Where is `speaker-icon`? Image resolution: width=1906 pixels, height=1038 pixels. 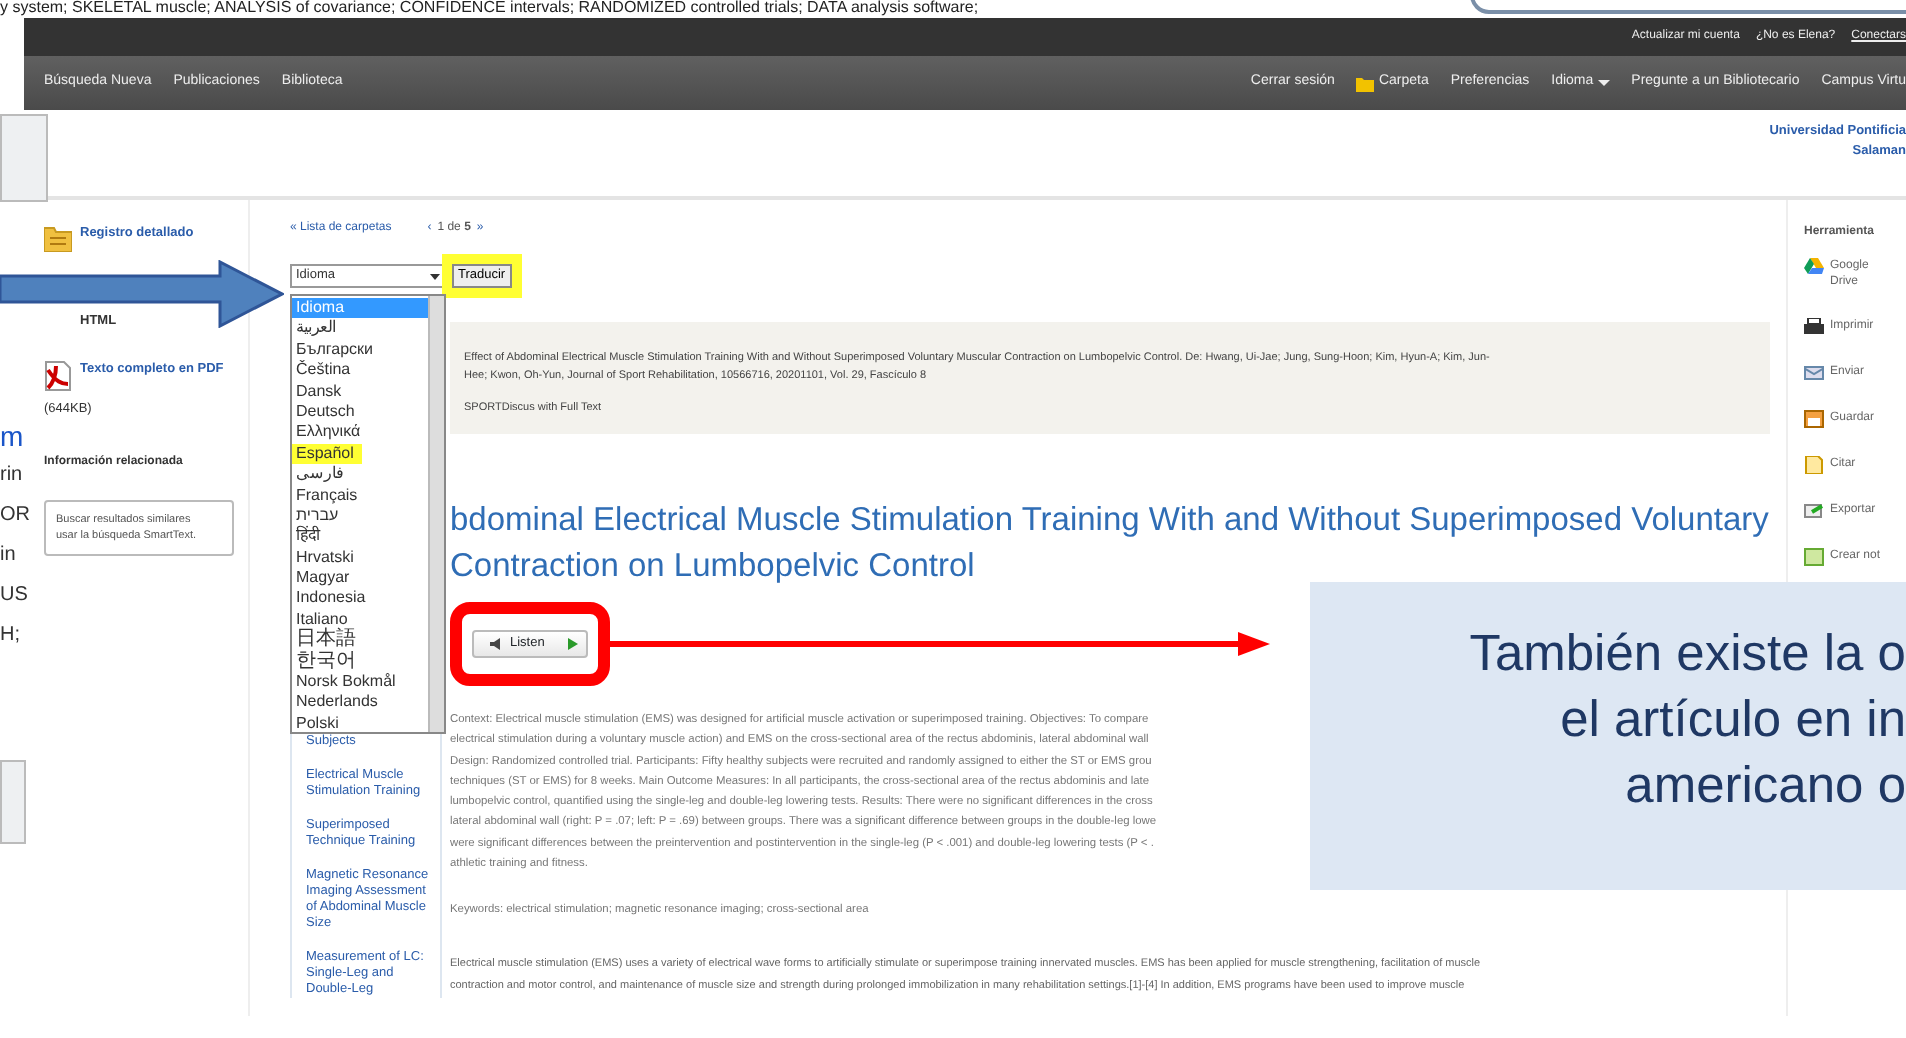
speaker-icon is located at coordinates (497, 644).